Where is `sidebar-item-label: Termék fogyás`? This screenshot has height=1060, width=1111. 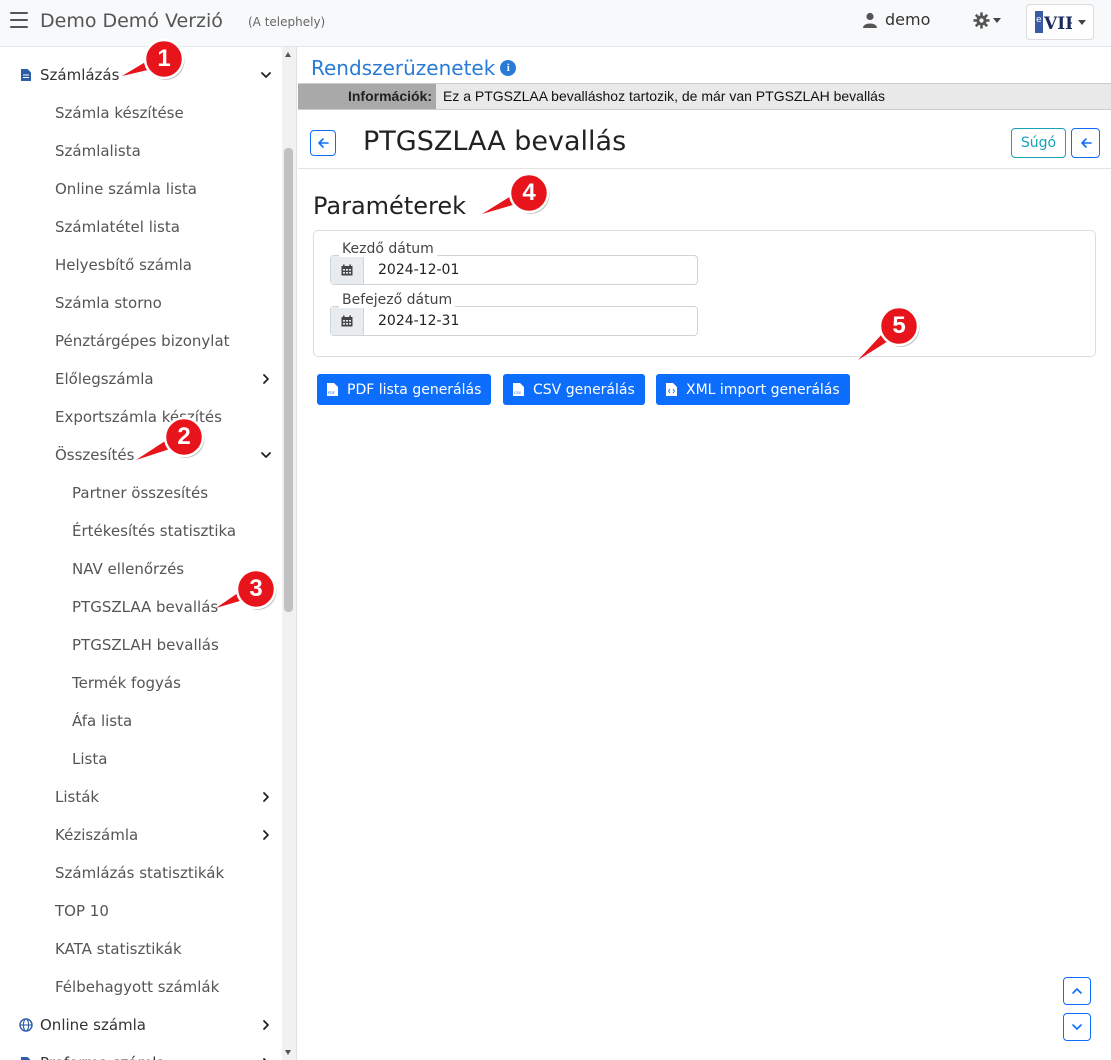
sidebar-item-label: Termék fogyás is located at coordinates (126, 683).